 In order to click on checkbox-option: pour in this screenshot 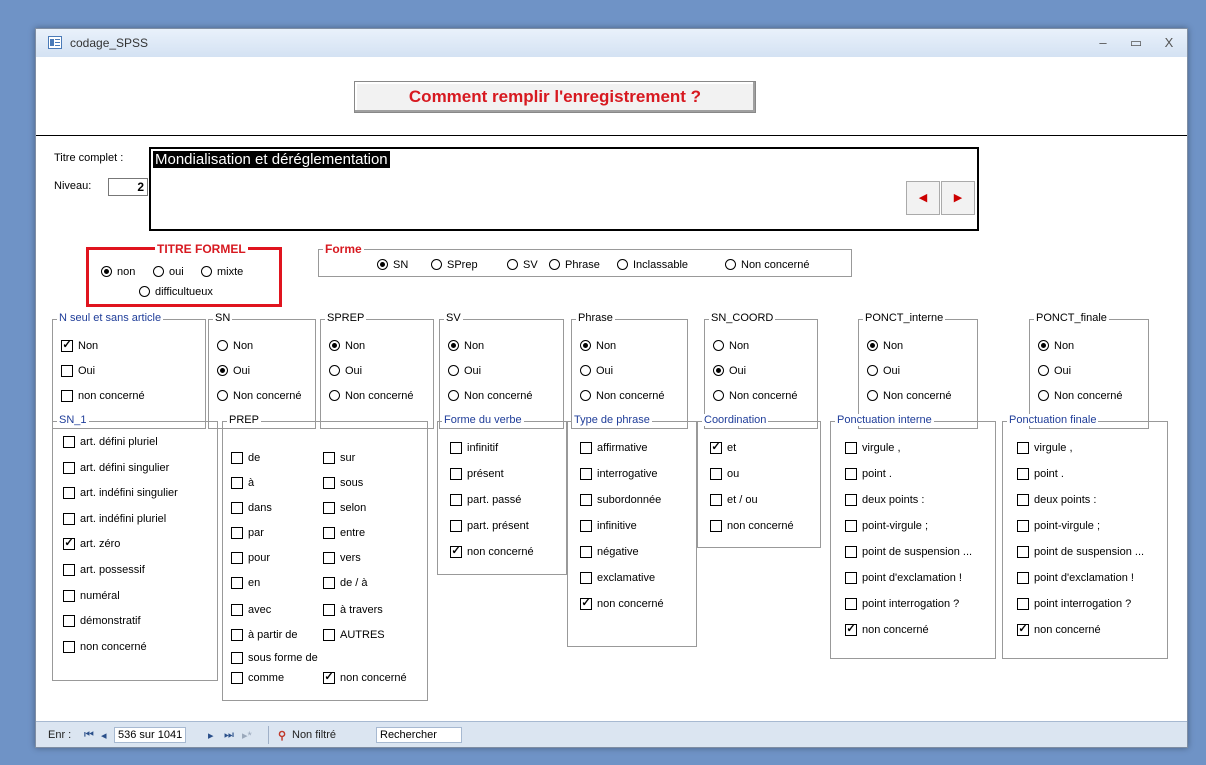, I will do `click(250, 558)`.